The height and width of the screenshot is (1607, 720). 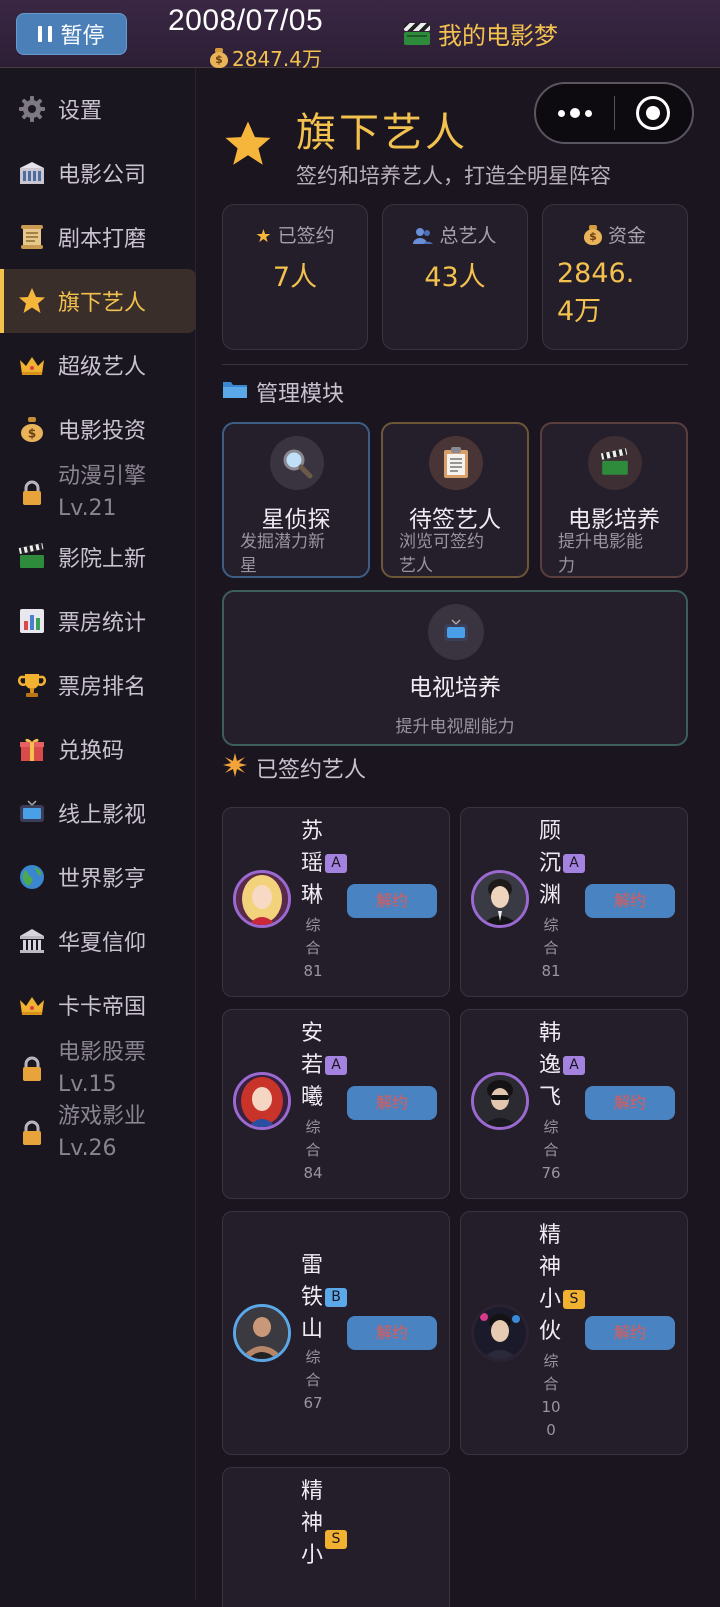 I want to click on sidebar-item-online-video: 线上影视, so click(x=98, y=813).